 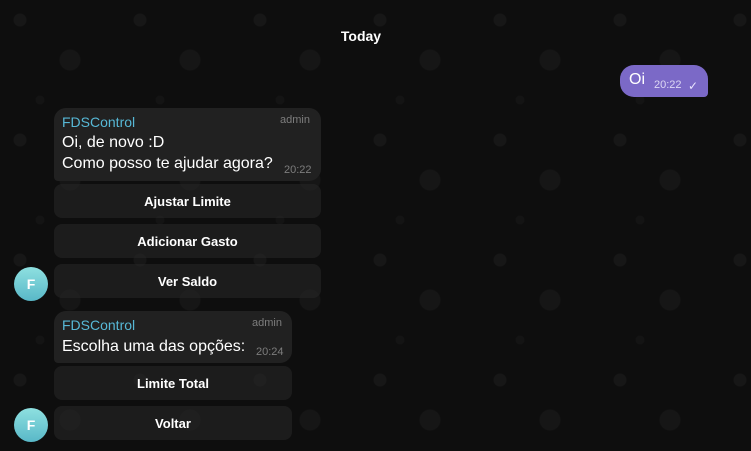 I want to click on outgoing-message-bubble: Oi 20:22 ✓, so click(x=664, y=81).